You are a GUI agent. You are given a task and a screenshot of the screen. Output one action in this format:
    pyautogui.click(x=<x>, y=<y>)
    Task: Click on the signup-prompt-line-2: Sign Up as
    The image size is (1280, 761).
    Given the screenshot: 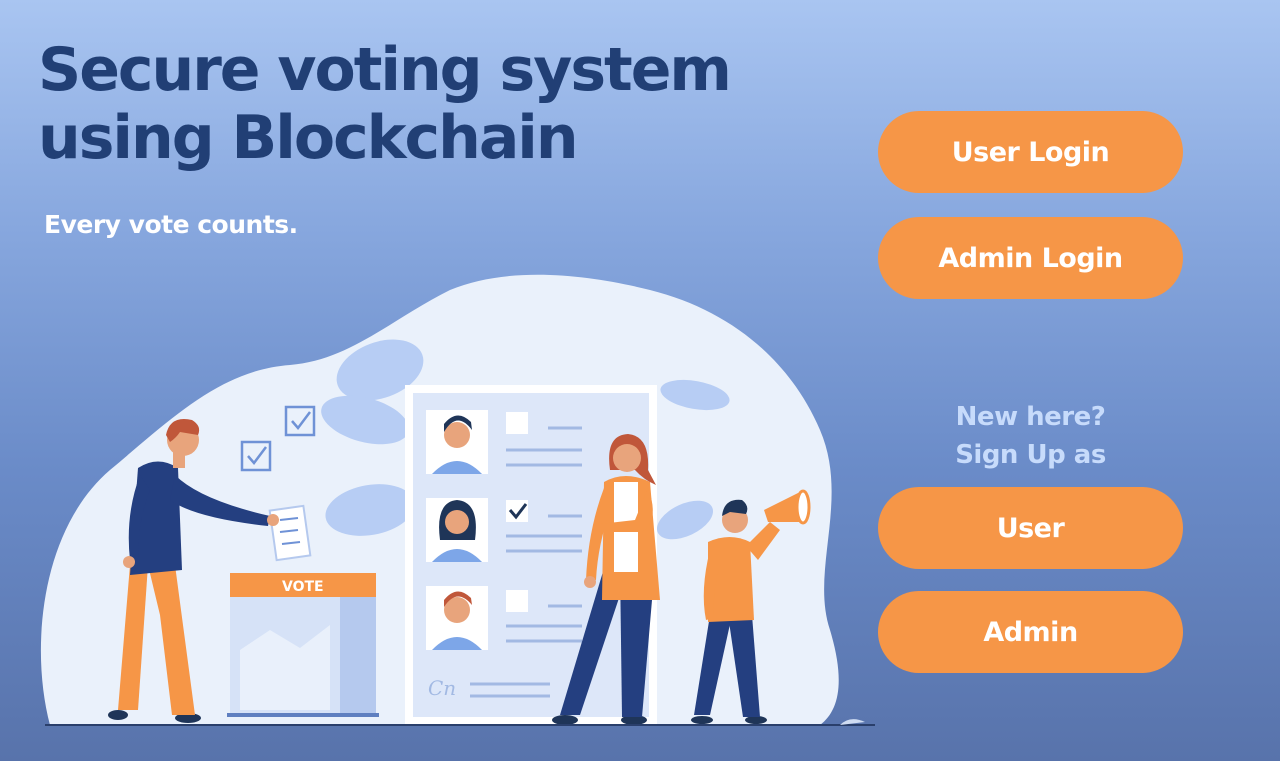 What is the action you would take?
    pyautogui.click(x=1030, y=455)
    